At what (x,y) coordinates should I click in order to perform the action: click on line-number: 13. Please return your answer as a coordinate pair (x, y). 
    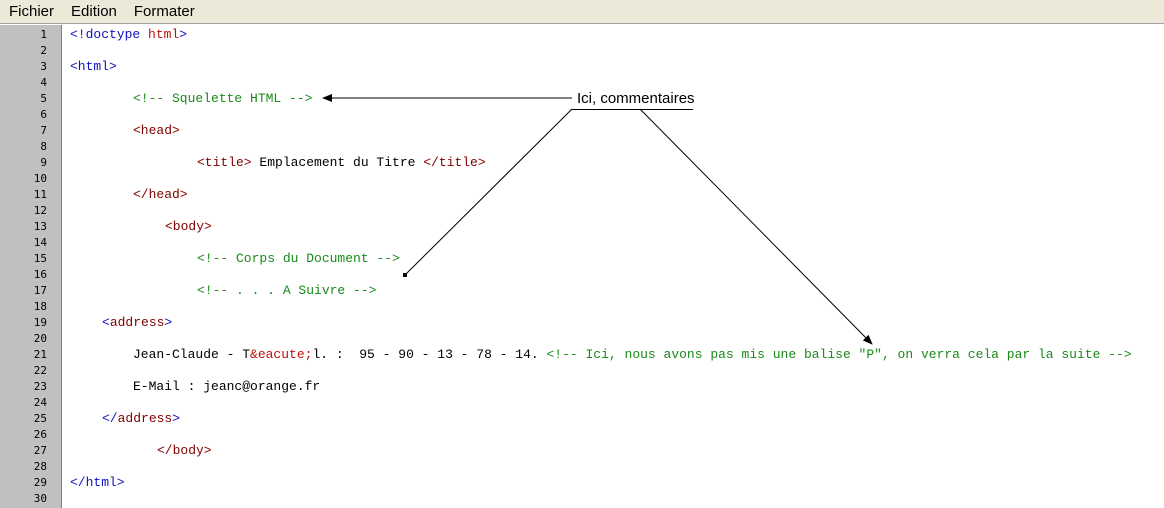
    Looking at the image, I should click on (40, 226).